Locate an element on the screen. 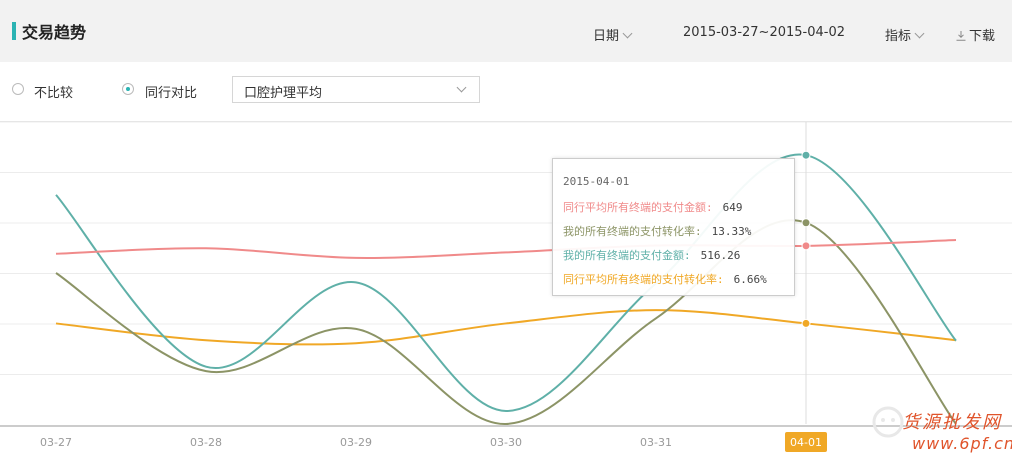 This screenshot has height=464, width=1012. download-button: 下载 is located at coordinates (975, 34).